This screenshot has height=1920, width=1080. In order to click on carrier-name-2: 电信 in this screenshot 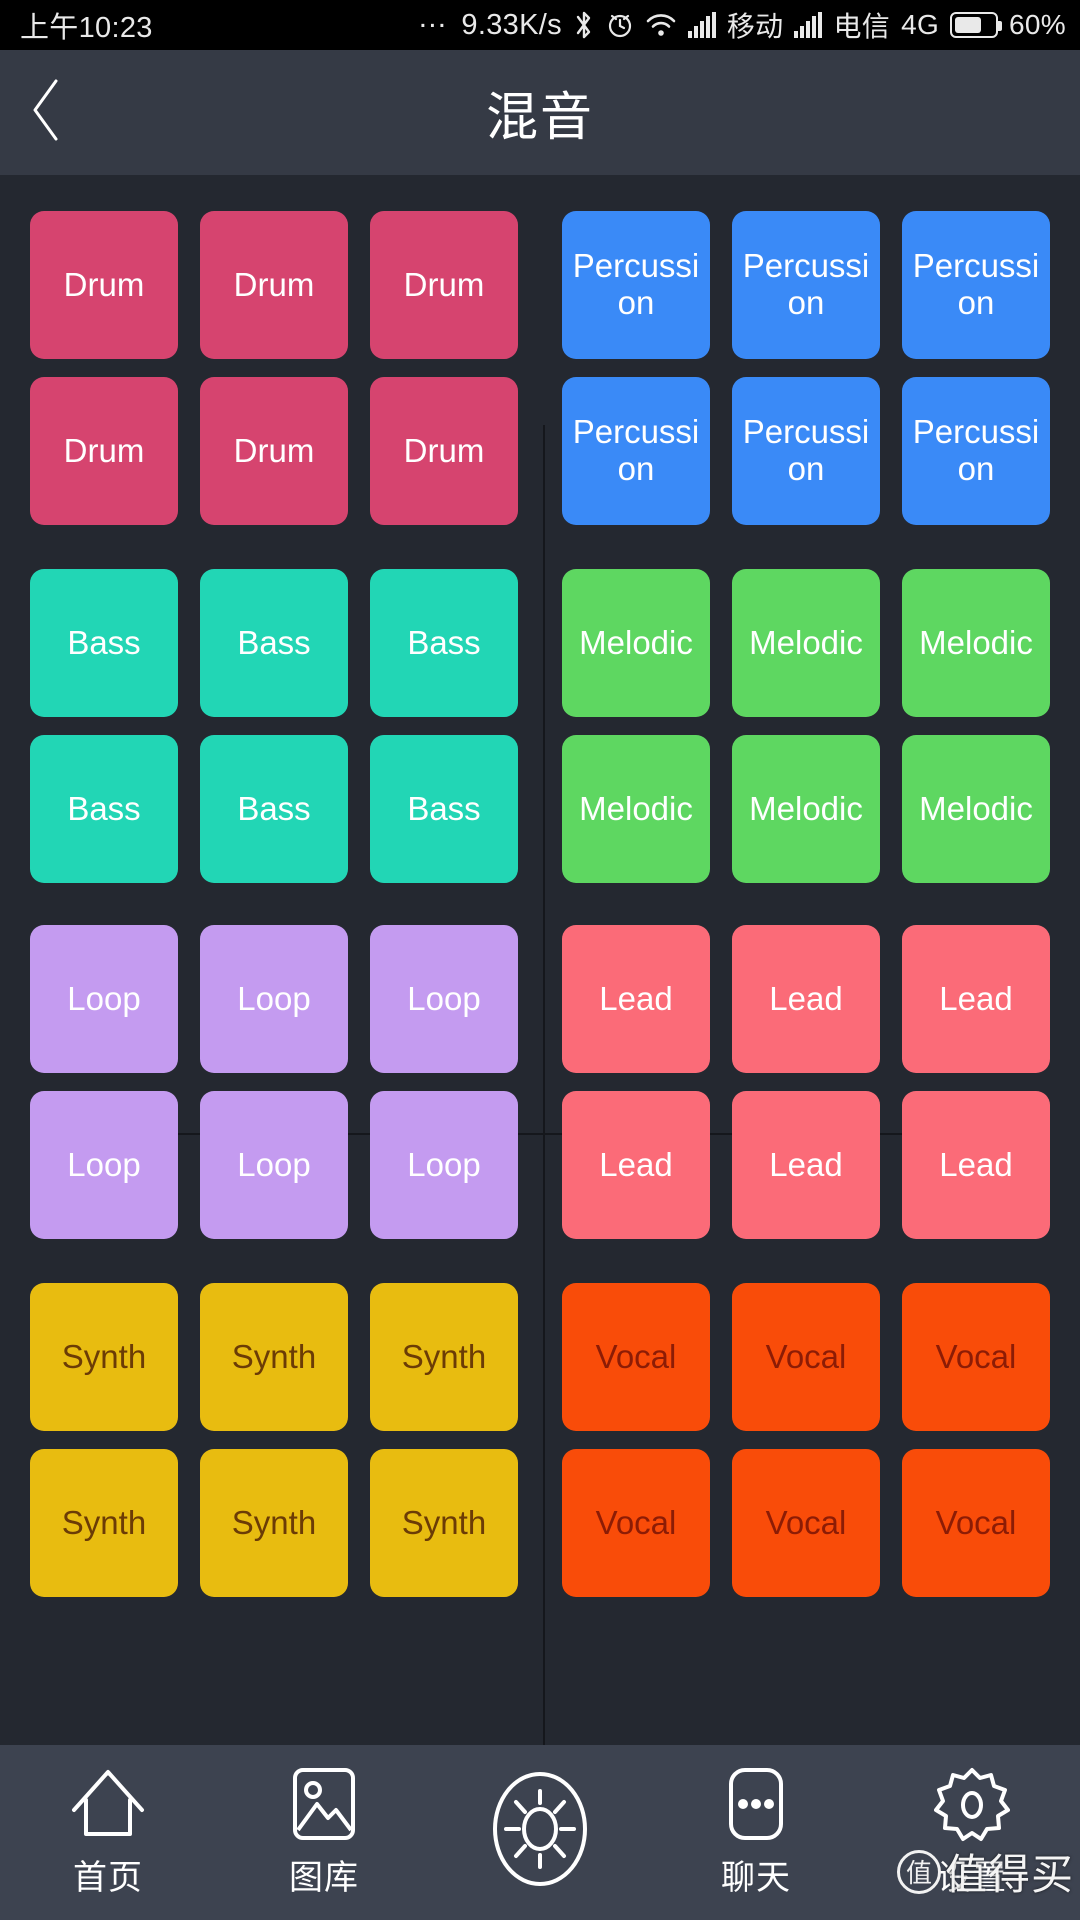, I will do `click(862, 26)`.